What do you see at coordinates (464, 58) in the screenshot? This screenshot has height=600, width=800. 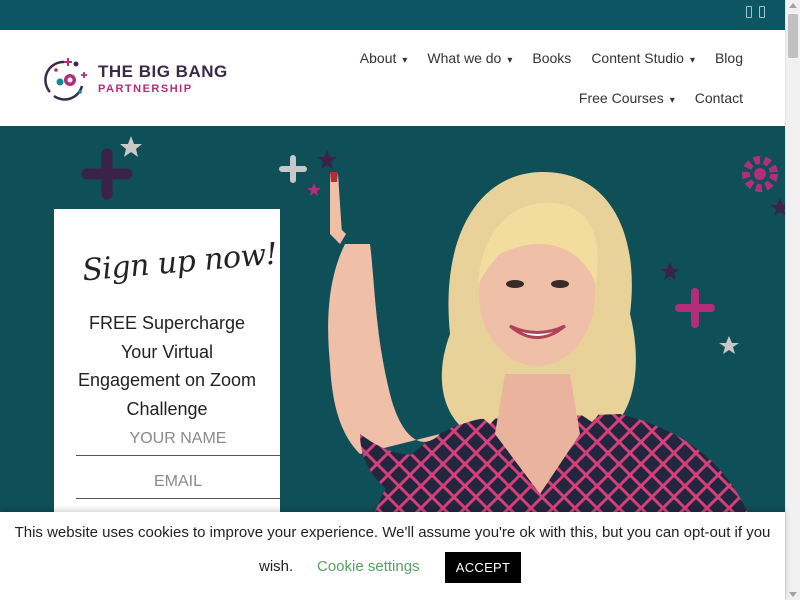 I see `nav-what-we-do-label: What we do` at bounding box center [464, 58].